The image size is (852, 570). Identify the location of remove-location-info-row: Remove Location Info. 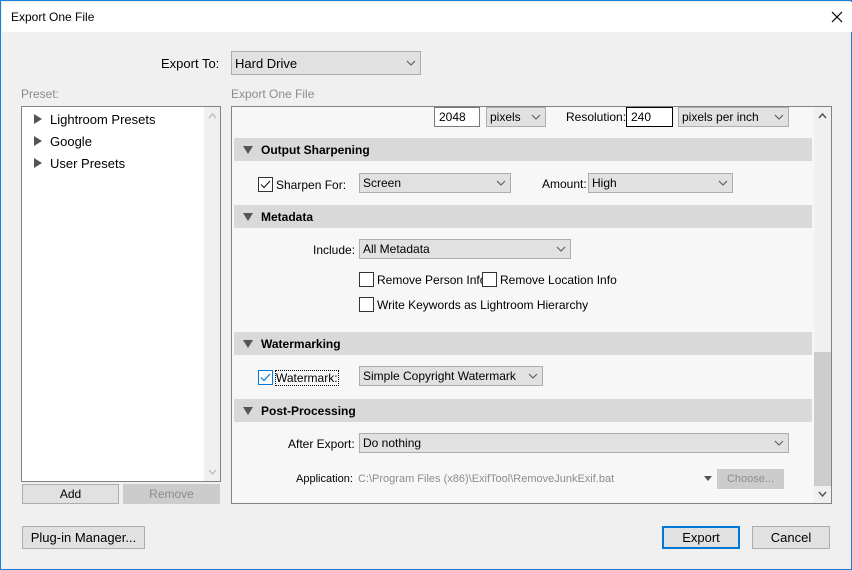
(549, 279).